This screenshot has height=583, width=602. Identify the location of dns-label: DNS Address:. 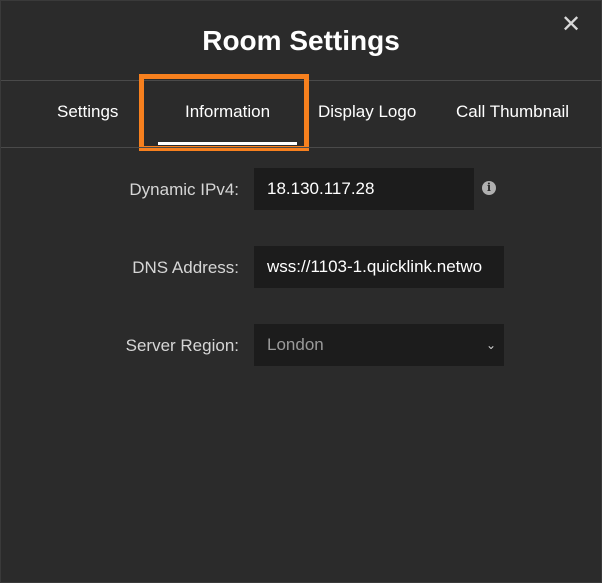
(185, 267).